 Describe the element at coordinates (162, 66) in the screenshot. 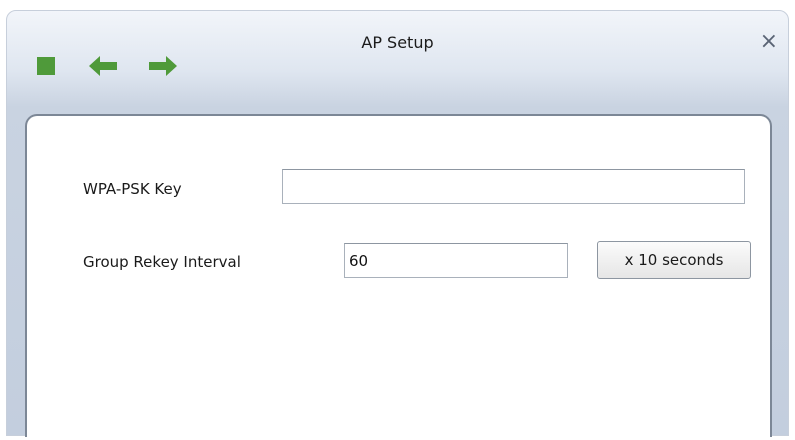

I see `arrow-right-icon` at that location.